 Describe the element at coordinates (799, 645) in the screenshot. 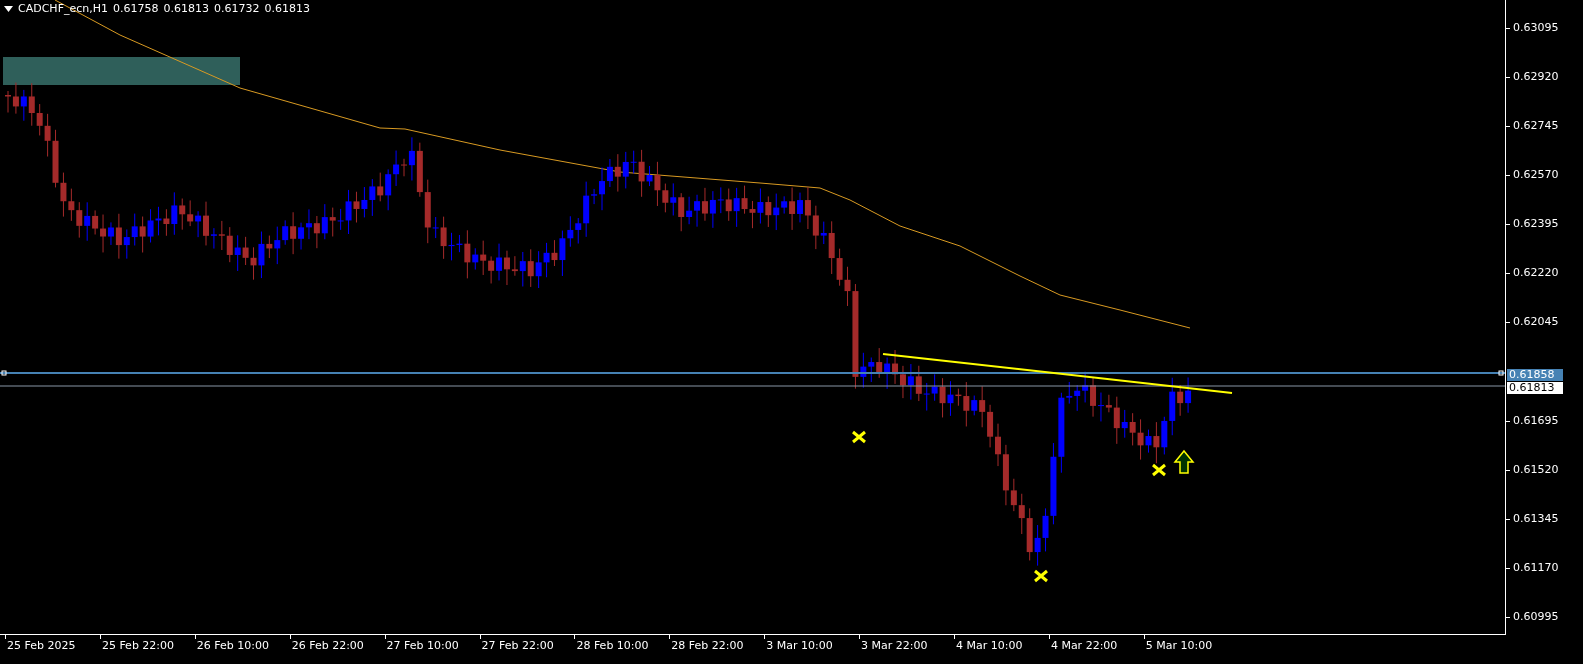

I see `time-axis-label: 3 Mar 10:00` at that location.